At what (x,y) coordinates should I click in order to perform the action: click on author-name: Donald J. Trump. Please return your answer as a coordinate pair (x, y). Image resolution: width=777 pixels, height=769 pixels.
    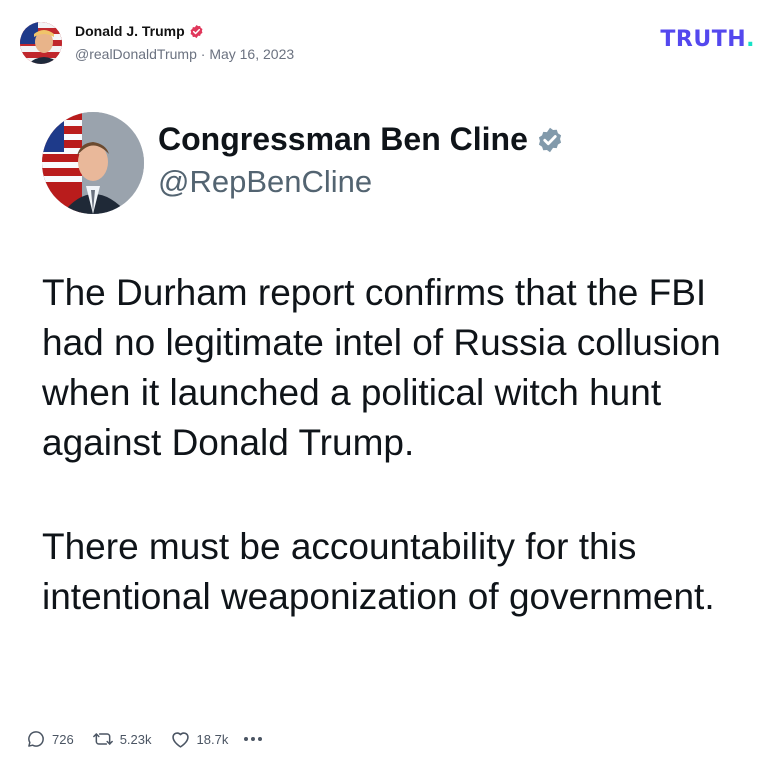
    Looking at the image, I should click on (130, 31).